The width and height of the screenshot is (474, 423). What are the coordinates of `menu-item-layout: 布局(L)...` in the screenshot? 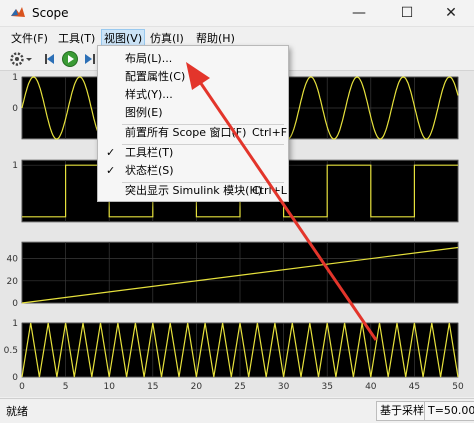 It's located at (193, 59).